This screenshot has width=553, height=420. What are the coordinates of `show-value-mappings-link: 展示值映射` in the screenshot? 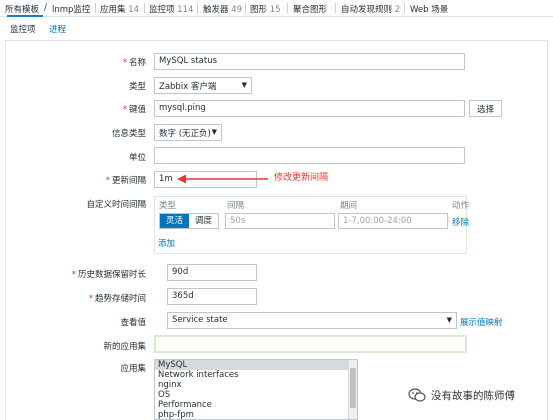 It's located at (481, 322).